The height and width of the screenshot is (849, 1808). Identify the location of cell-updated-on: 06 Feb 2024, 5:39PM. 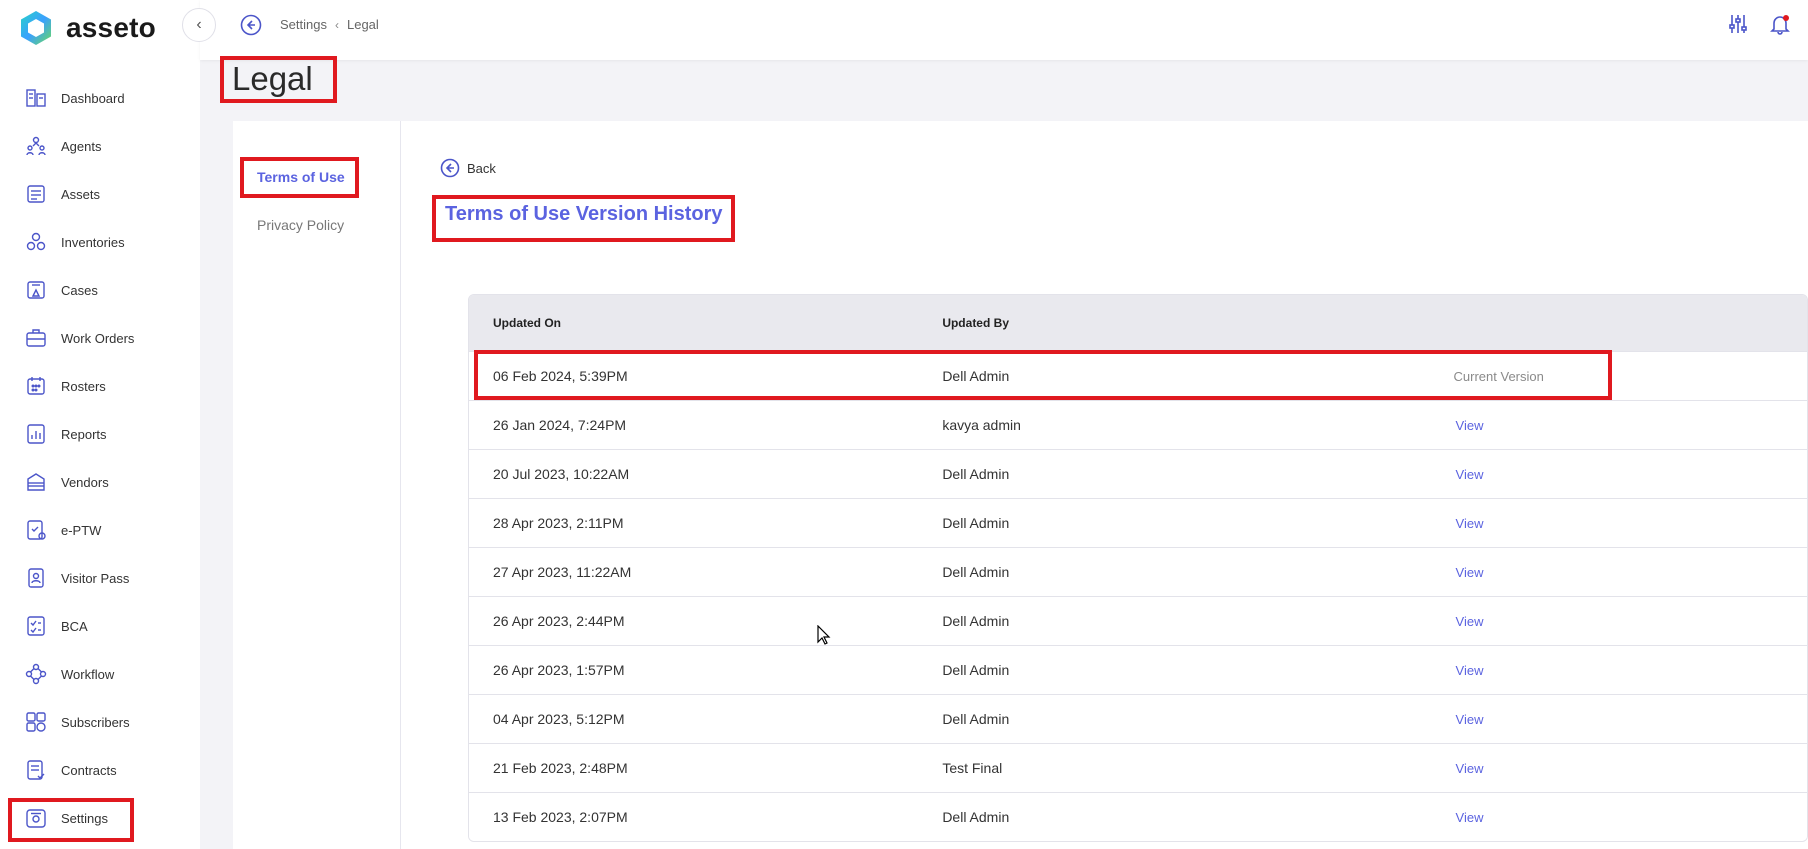
(560, 376).